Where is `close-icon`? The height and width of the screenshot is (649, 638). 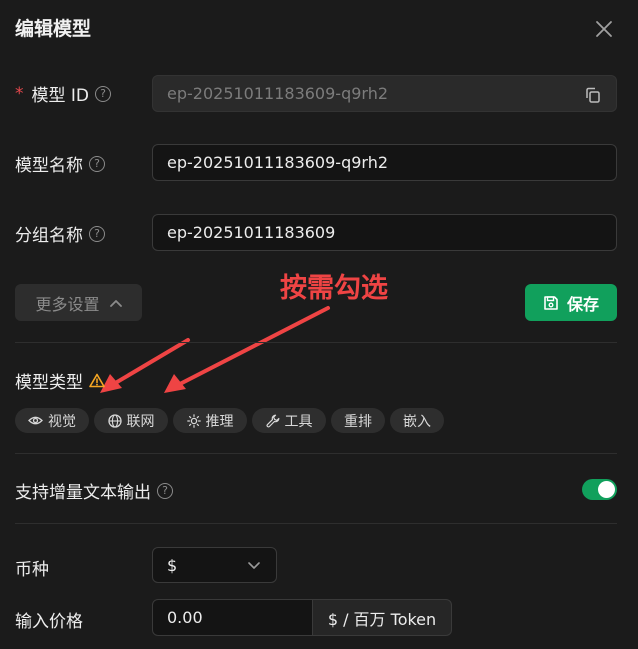
close-icon is located at coordinates (604, 29).